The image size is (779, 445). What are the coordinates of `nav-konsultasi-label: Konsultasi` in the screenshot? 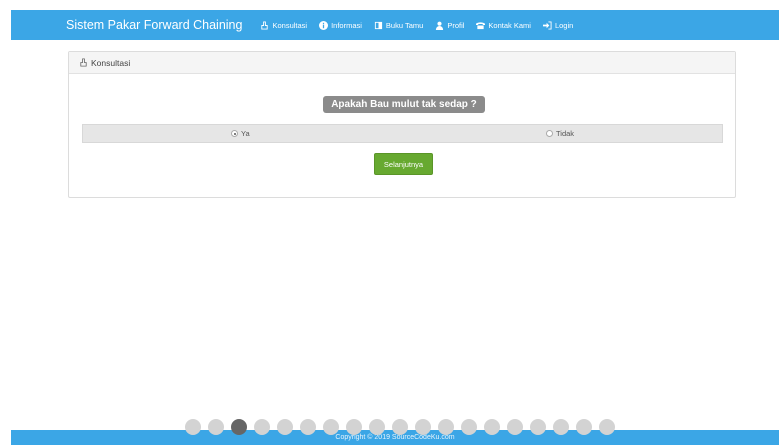 It's located at (290, 25).